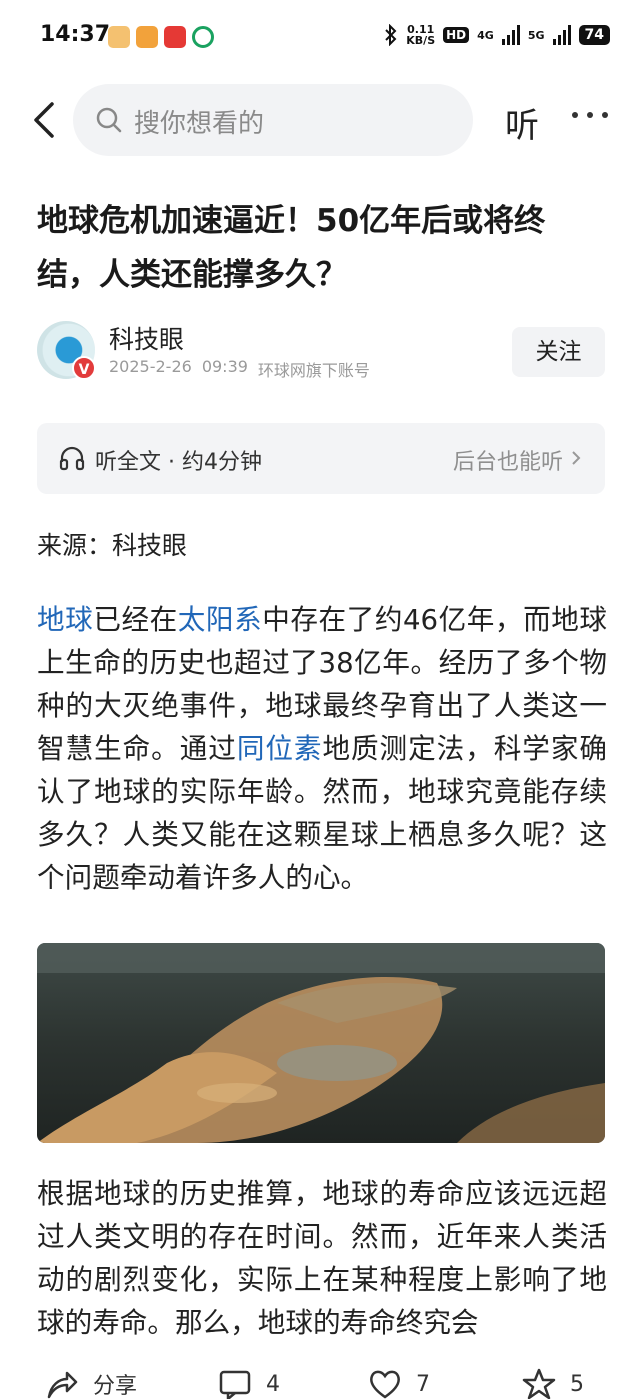 The width and height of the screenshot is (640, 1399). What do you see at coordinates (175, 37) in the screenshot?
I see `news-app-icon` at bounding box center [175, 37].